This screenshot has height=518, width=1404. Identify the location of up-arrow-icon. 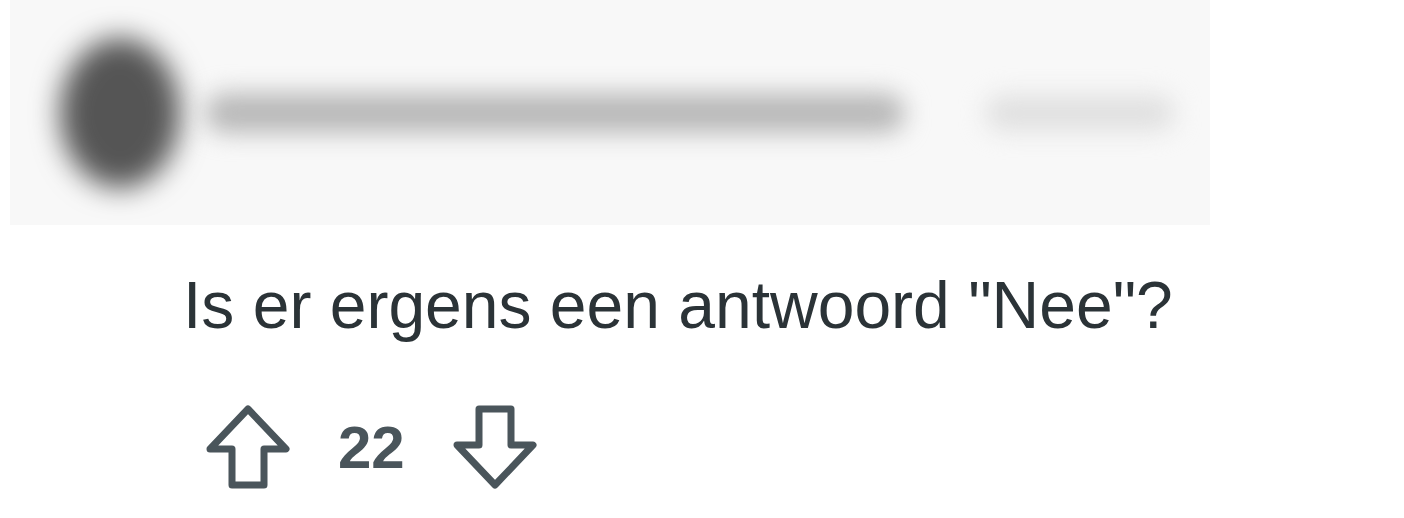
(248, 447).